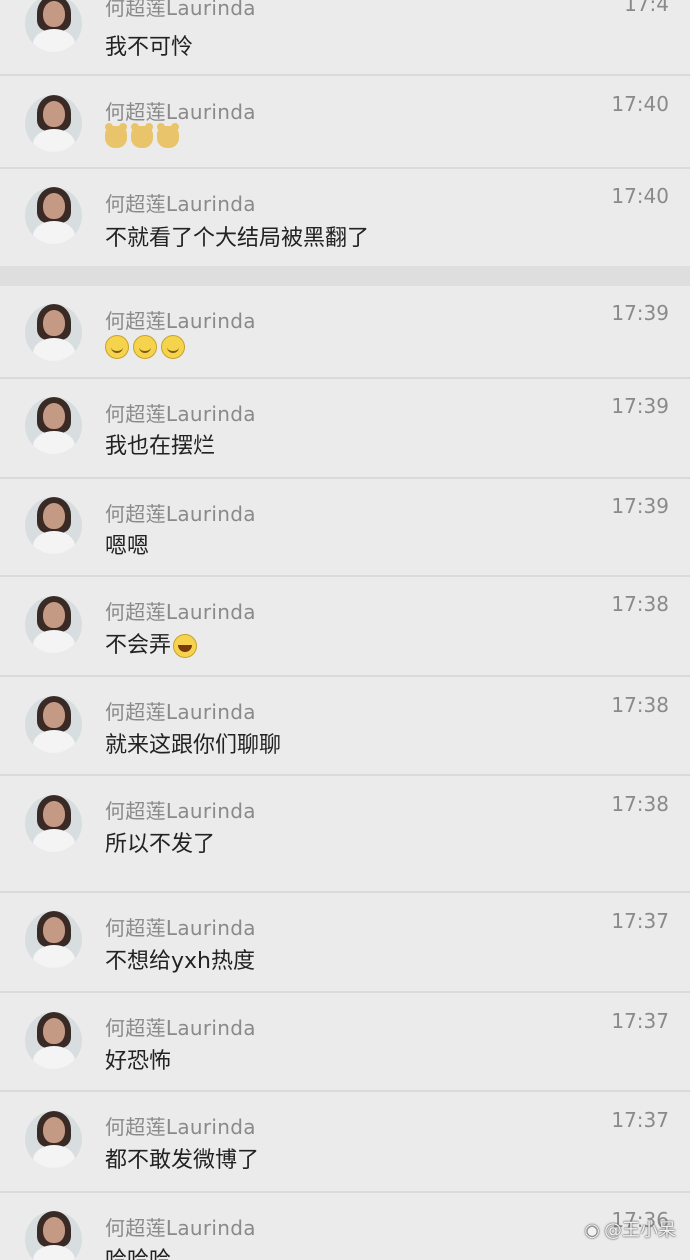  Describe the element at coordinates (237, 238) in the screenshot. I see `message-text: 不就看了个大结局被黑翻了` at that location.